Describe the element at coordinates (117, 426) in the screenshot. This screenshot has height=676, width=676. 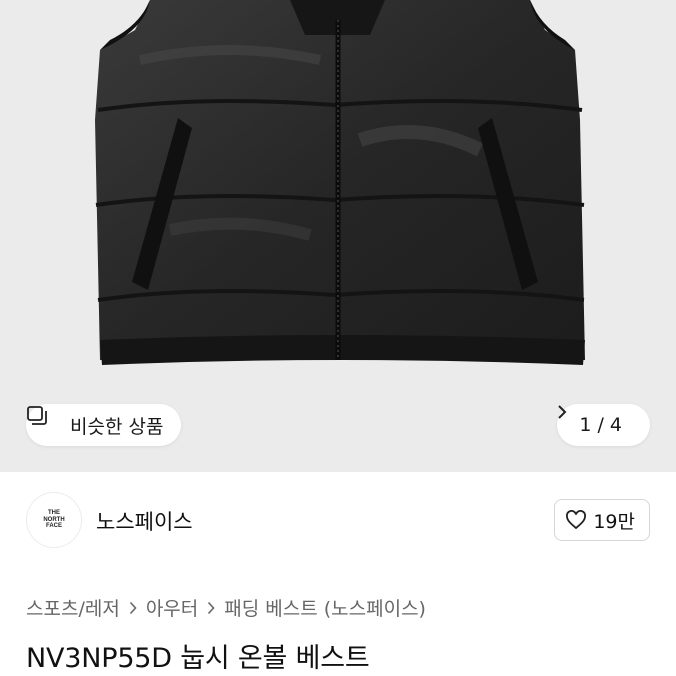
I see `similar-products-label: 비슷한 상품` at that location.